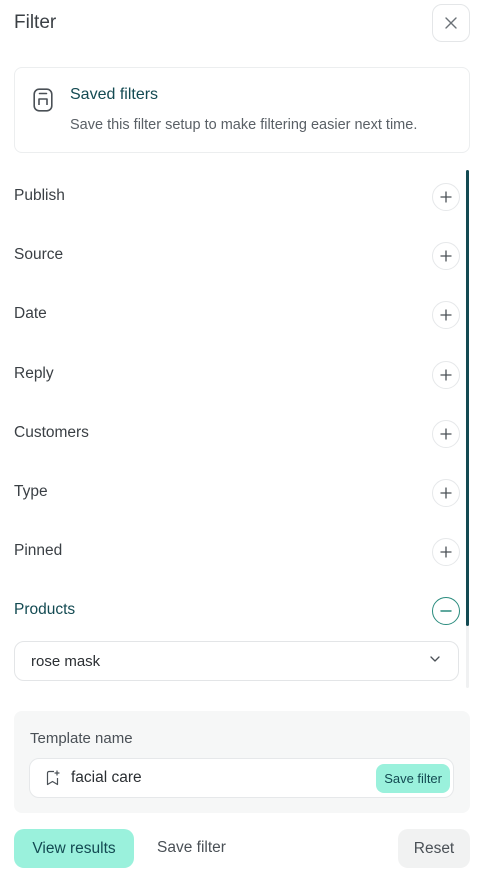  What do you see at coordinates (237, 611) in the screenshot?
I see `filter-row-products: Products` at bounding box center [237, 611].